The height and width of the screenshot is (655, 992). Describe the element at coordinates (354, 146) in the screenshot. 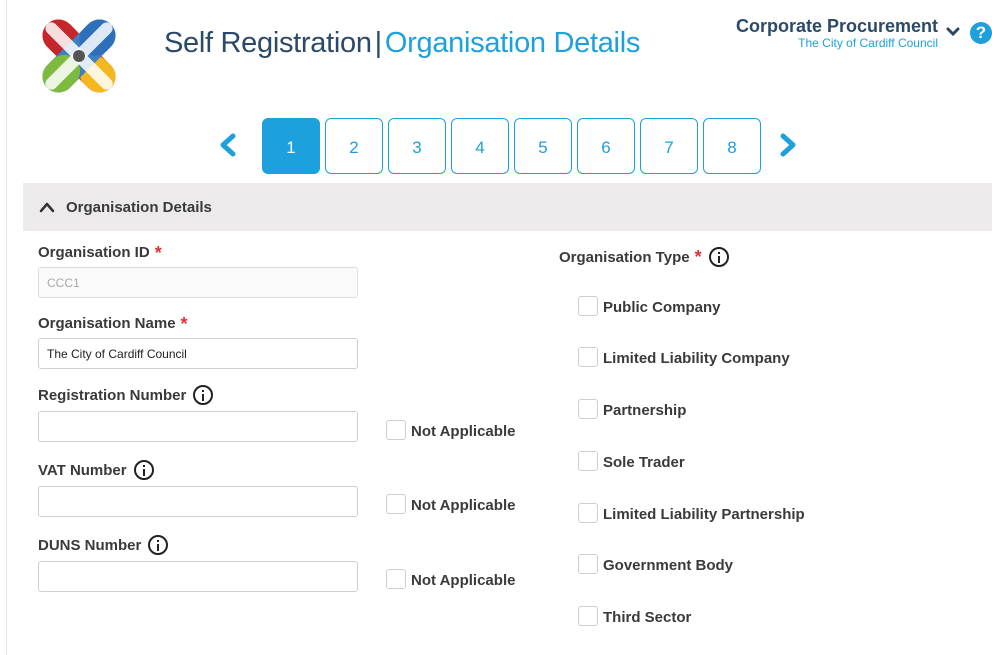

I see `step-2-button: 2` at that location.